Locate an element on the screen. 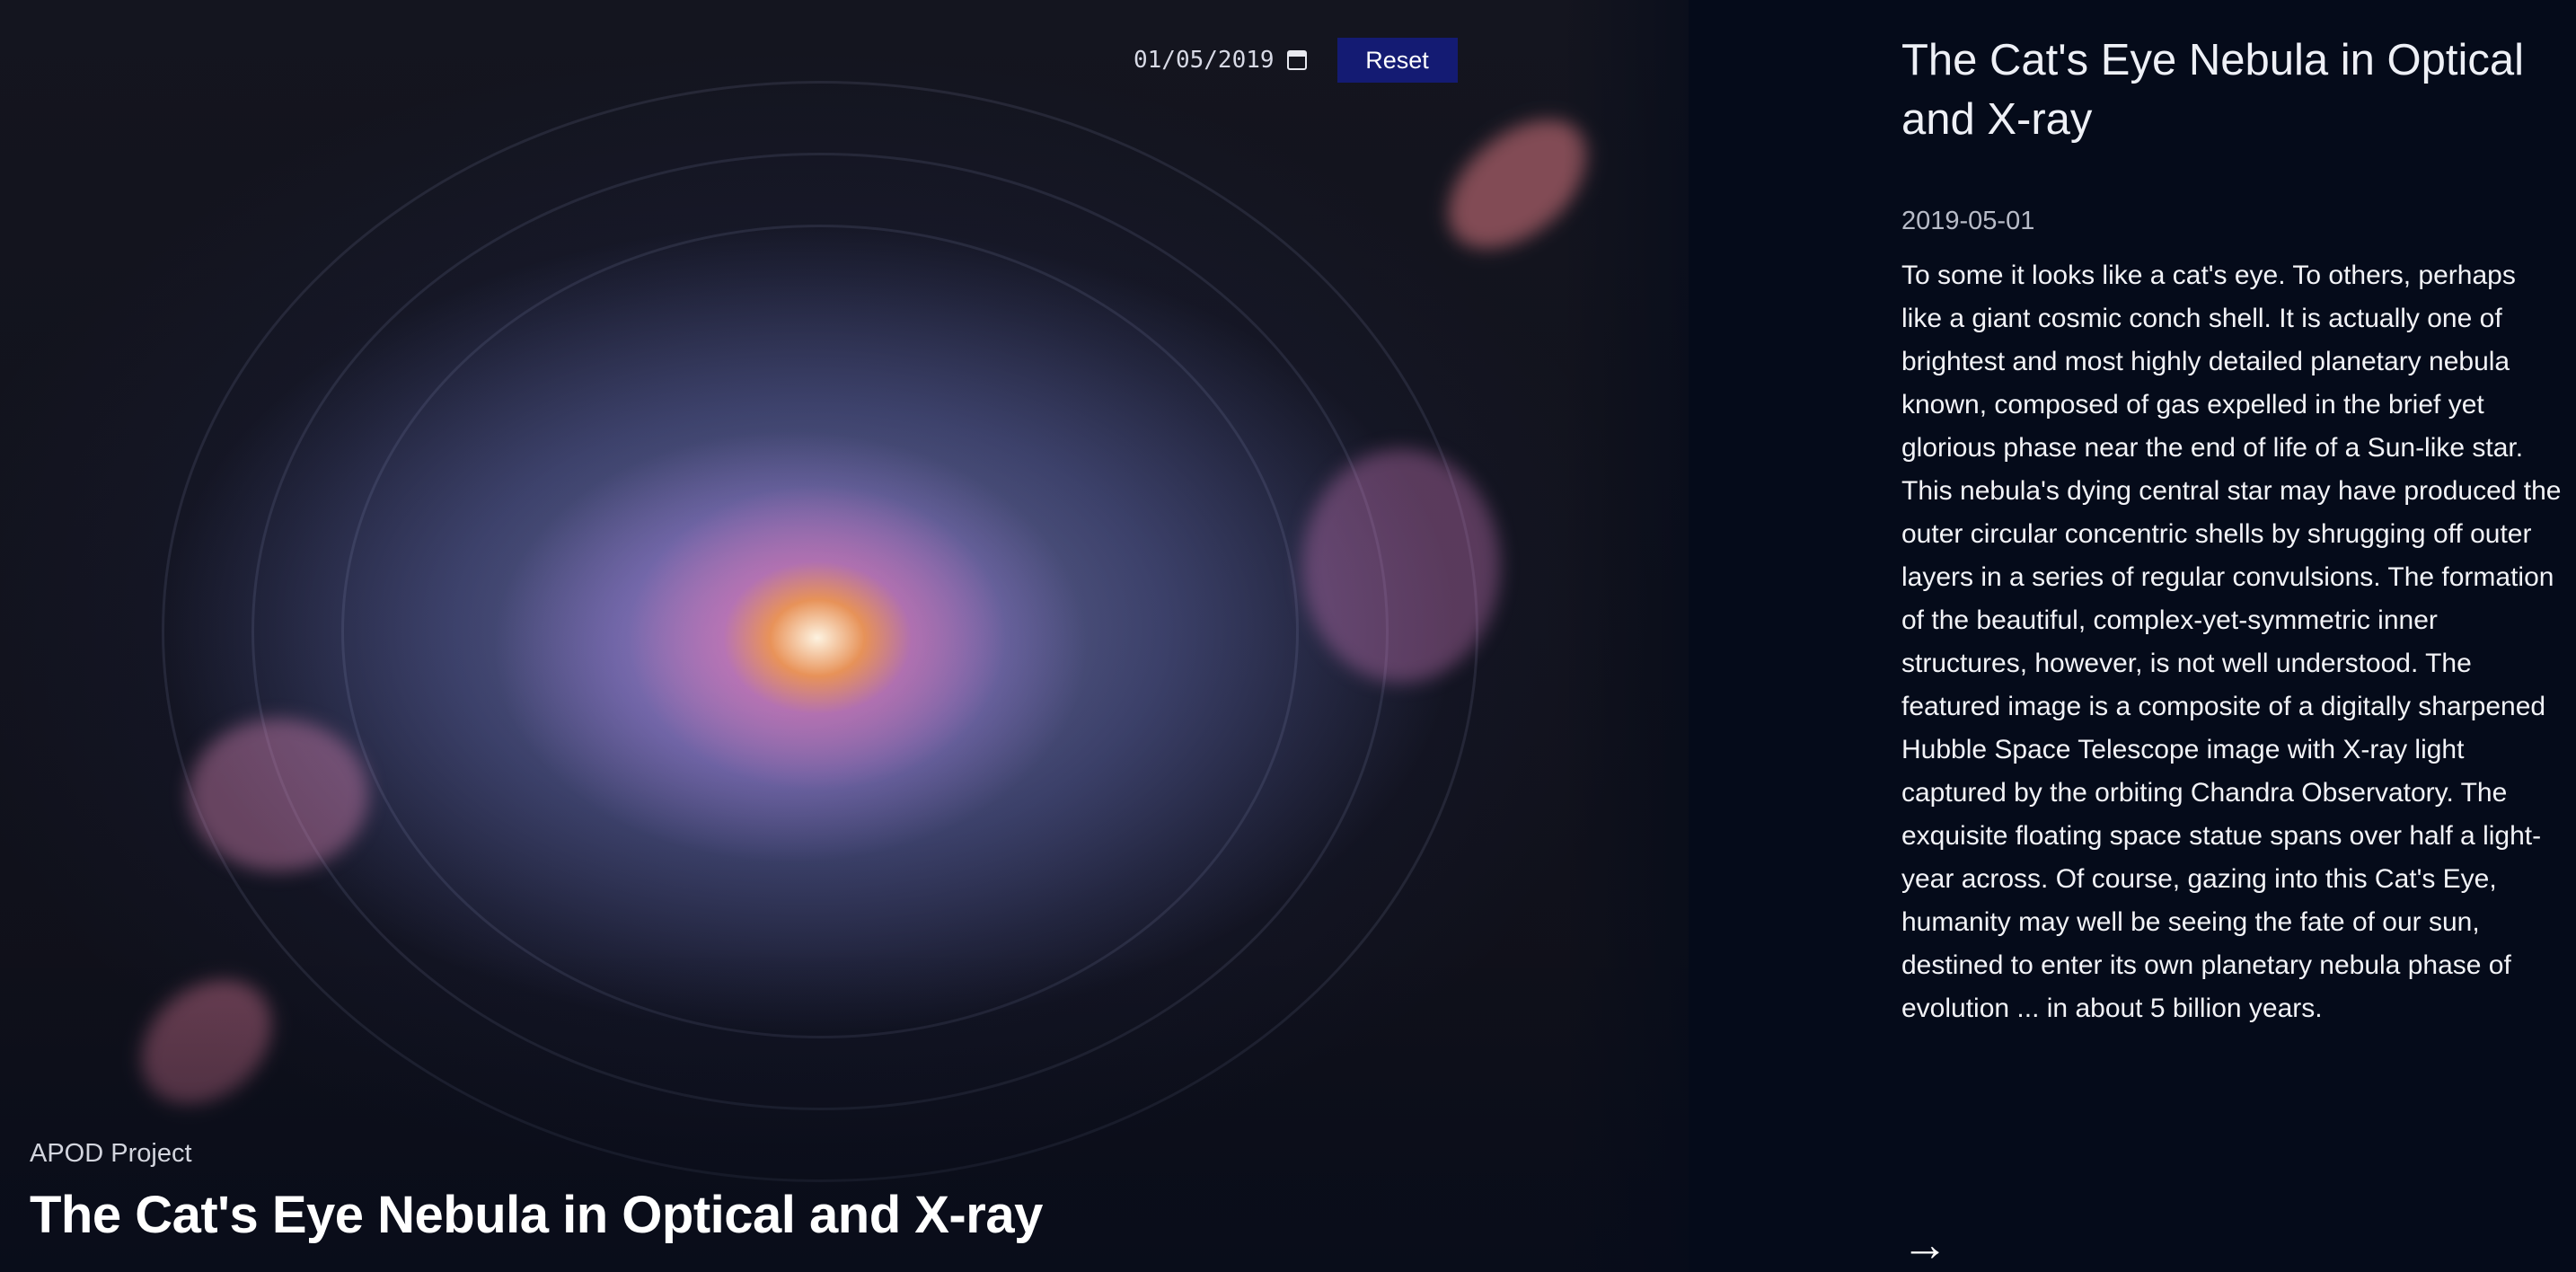  arrow-right-icon: → is located at coordinates (1924, 1245).